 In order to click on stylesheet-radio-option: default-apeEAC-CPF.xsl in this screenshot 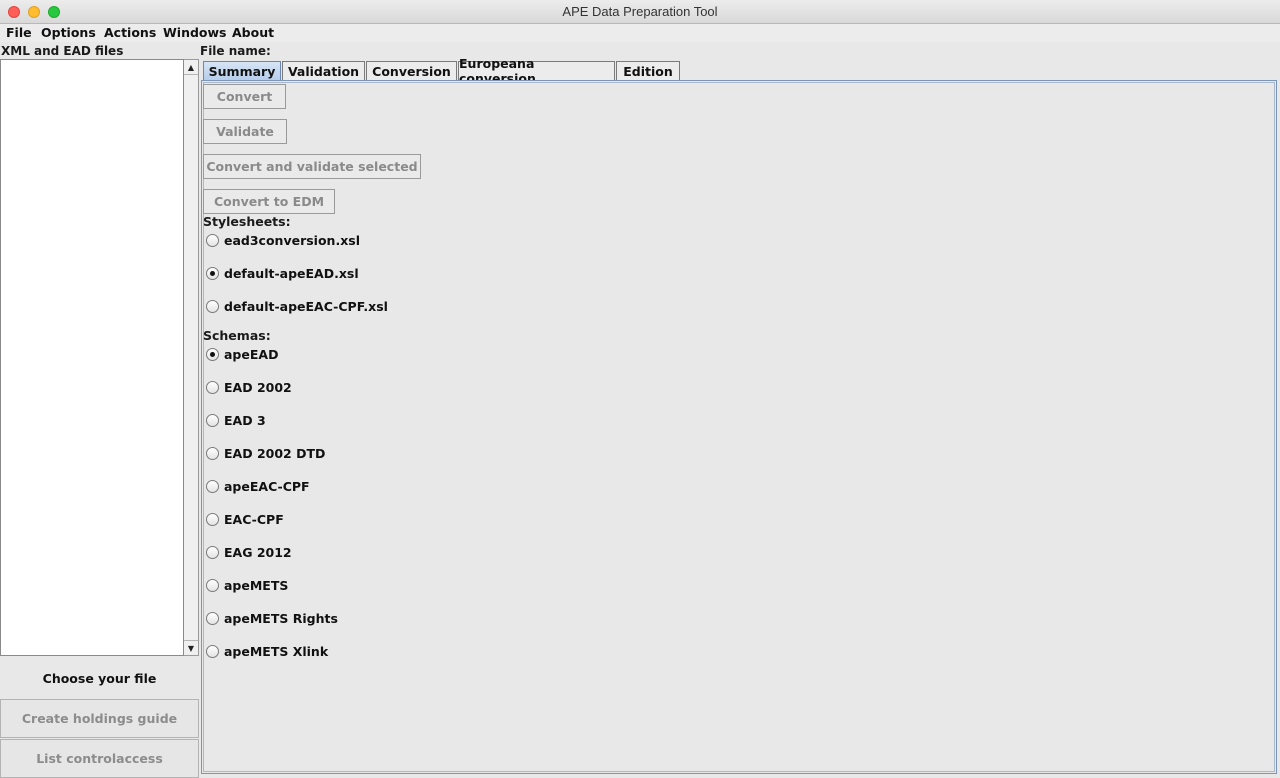, I will do `click(297, 306)`.